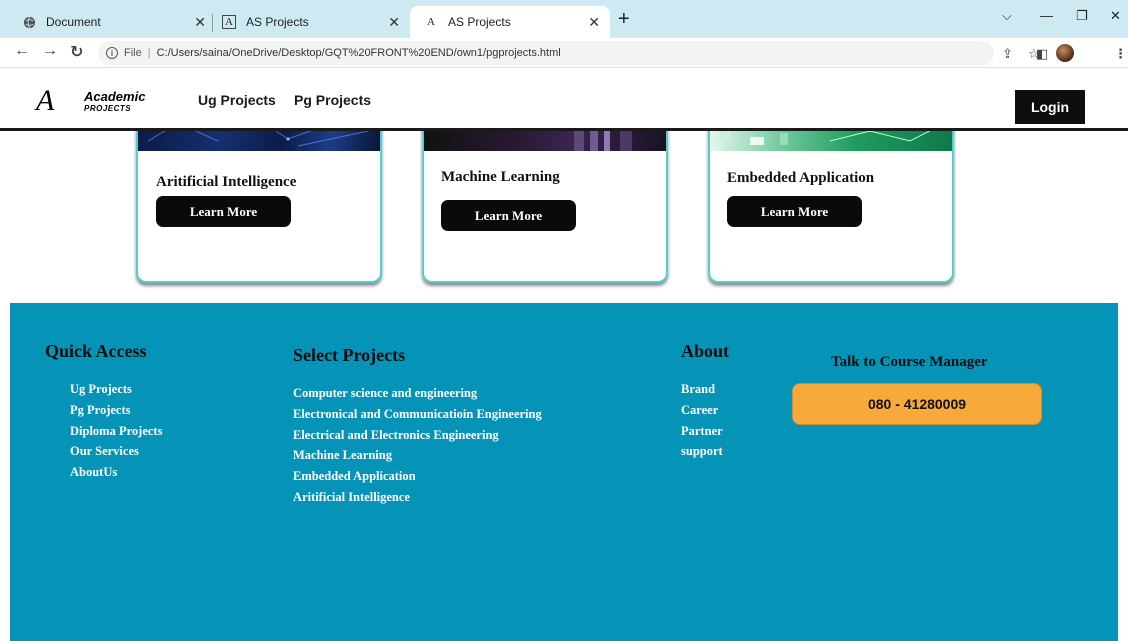  Describe the element at coordinates (116, 451) in the screenshot. I see `footer-link: Our Services` at that location.